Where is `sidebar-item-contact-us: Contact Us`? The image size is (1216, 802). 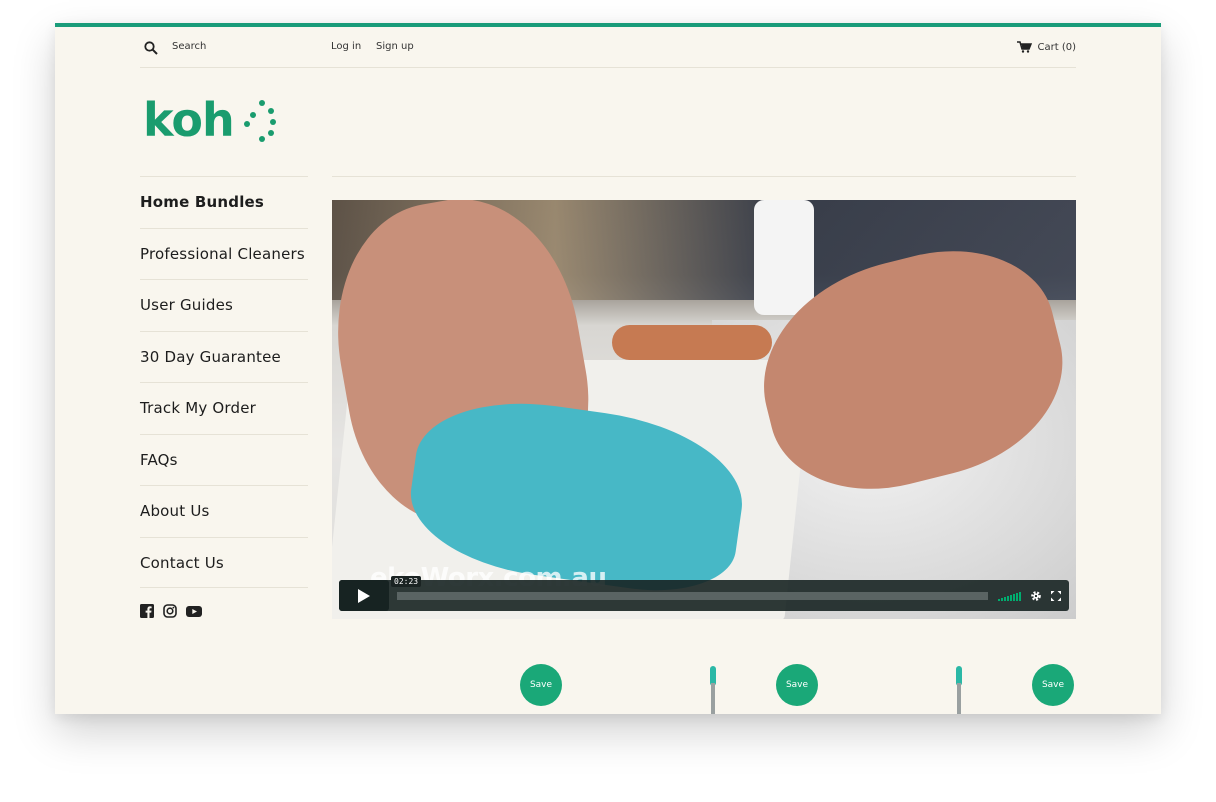 sidebar-item-contact-us: Contact Us is located at coordinates (224, 562).